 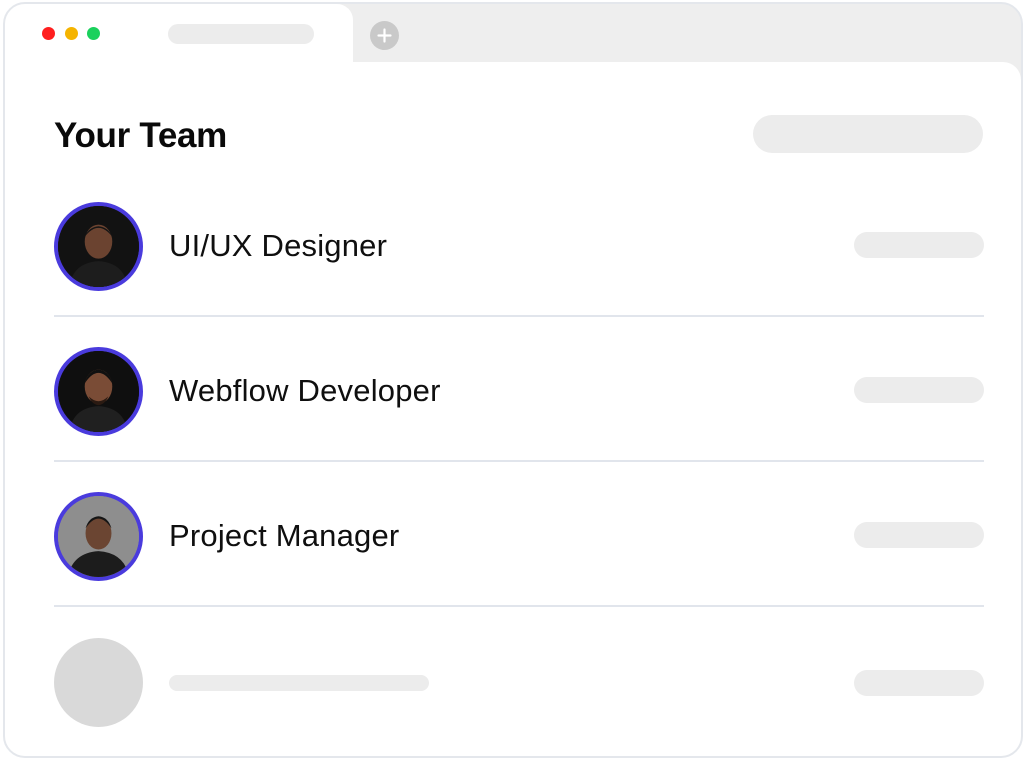 What do you see at coordinates (241, 34) in the screenshot?
I see `tab-title-placeholder` at bounding box center [241, 34].